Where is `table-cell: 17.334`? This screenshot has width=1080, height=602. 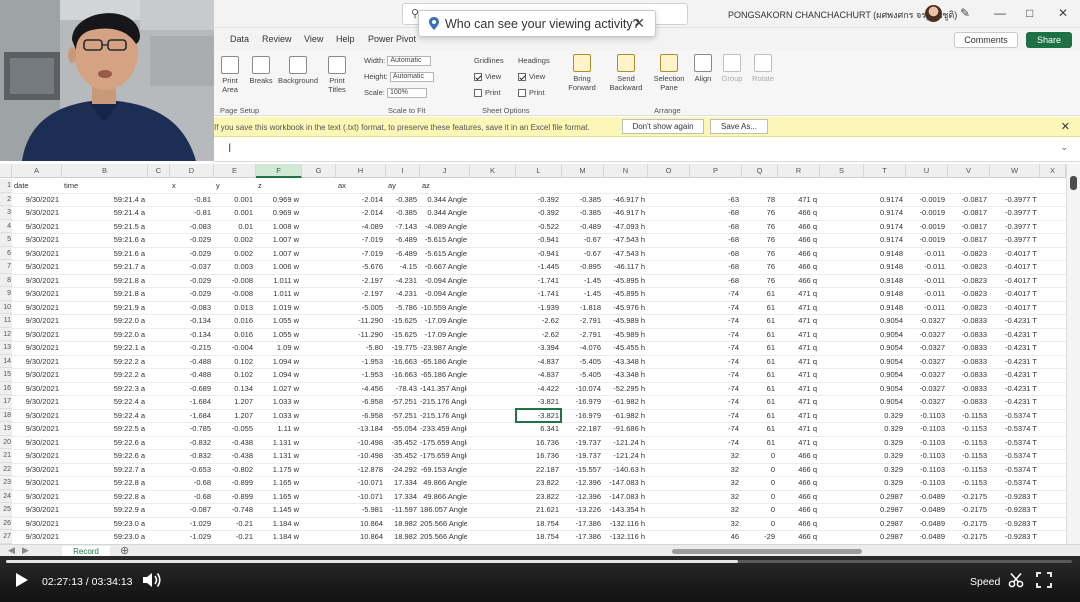 table-cell: 17.334 is located at coordinates (401, 497).